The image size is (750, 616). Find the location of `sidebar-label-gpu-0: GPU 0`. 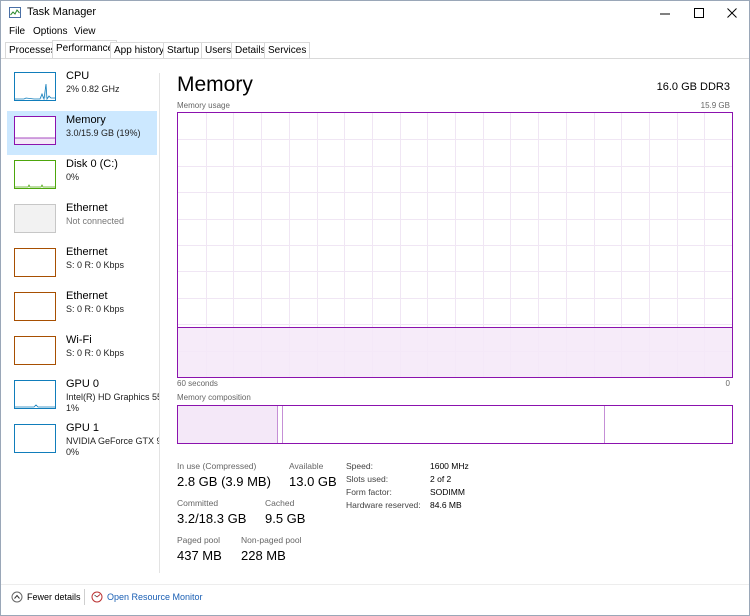

sidebar-label-gpu-0: GPU 0 is located at coordinates (83, 384).